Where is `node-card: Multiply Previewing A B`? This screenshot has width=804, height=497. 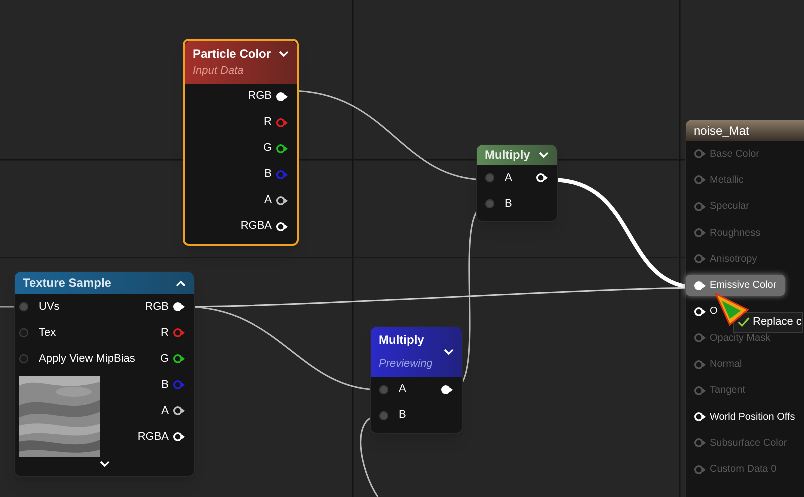 node-card: Multiply Previewing A B is located at coordinates (416, 380).